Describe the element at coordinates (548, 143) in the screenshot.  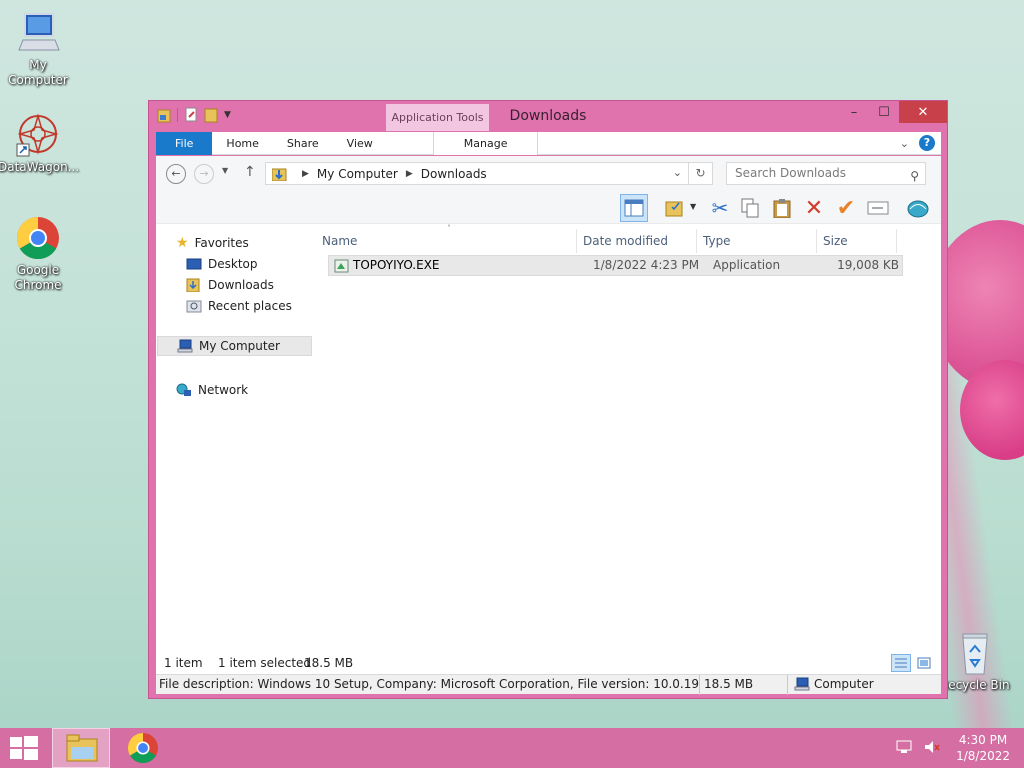
I see `ribbon-tabs: File Home Share View Manage ⌄ ?` at that location.